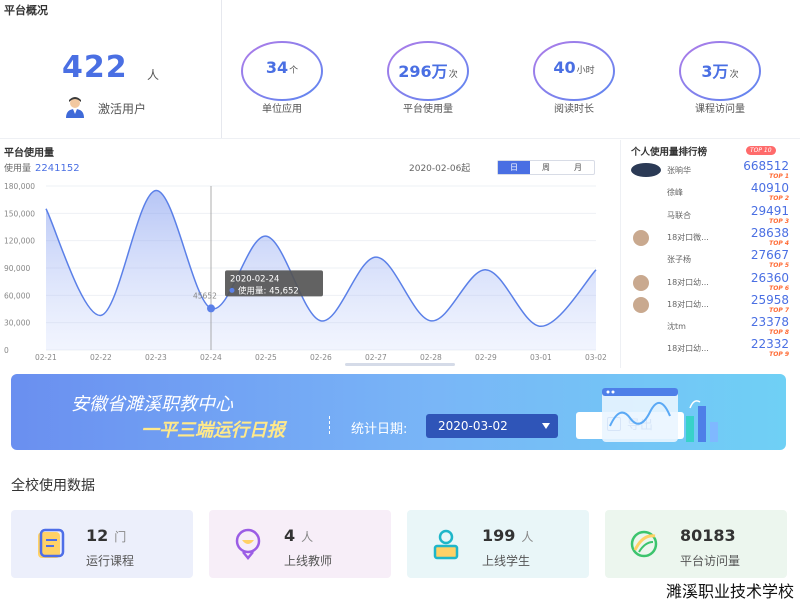 Image resolution: width=800 pixels, height=602 pixels. Describe the element at coordinates (423, 71) in the screenshot. I see `stat-value: 296万` at that location.